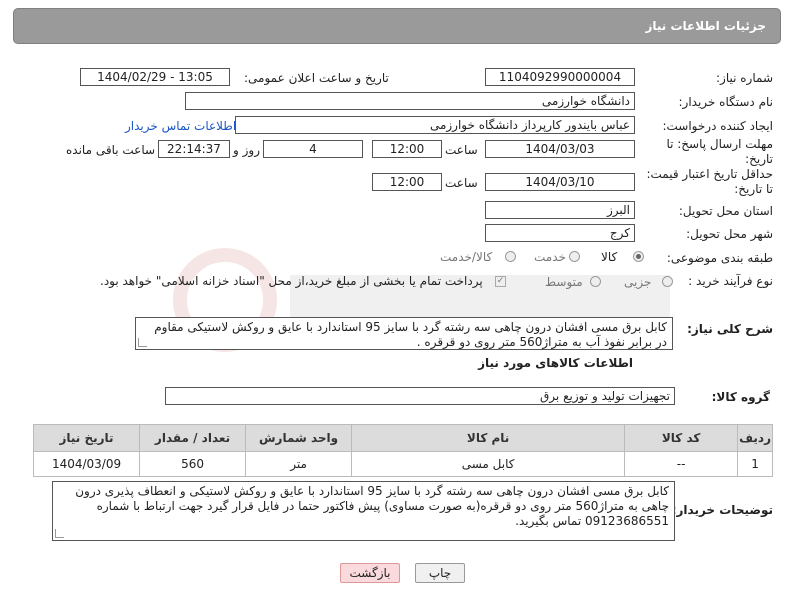  I want to click on requester-label: ایجاد کننده درخواست:, so click(717, 126).